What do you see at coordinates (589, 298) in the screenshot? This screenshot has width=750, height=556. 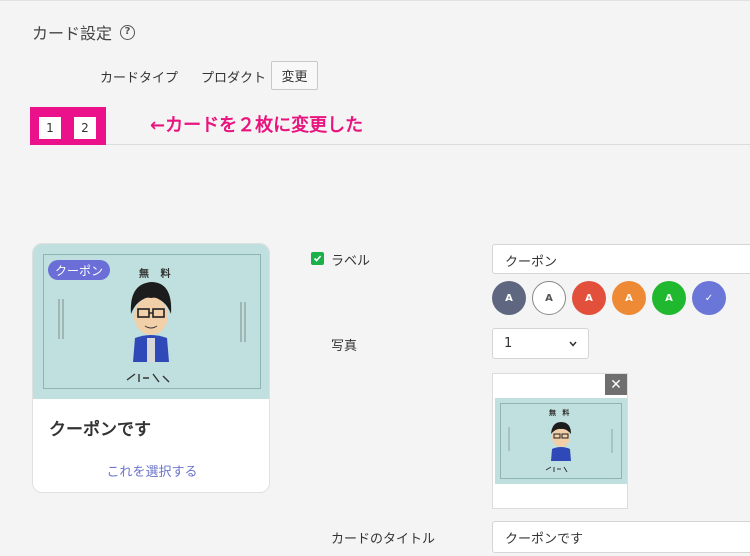 I see `color-swatch-red: A` at bounding box center [589, 298].